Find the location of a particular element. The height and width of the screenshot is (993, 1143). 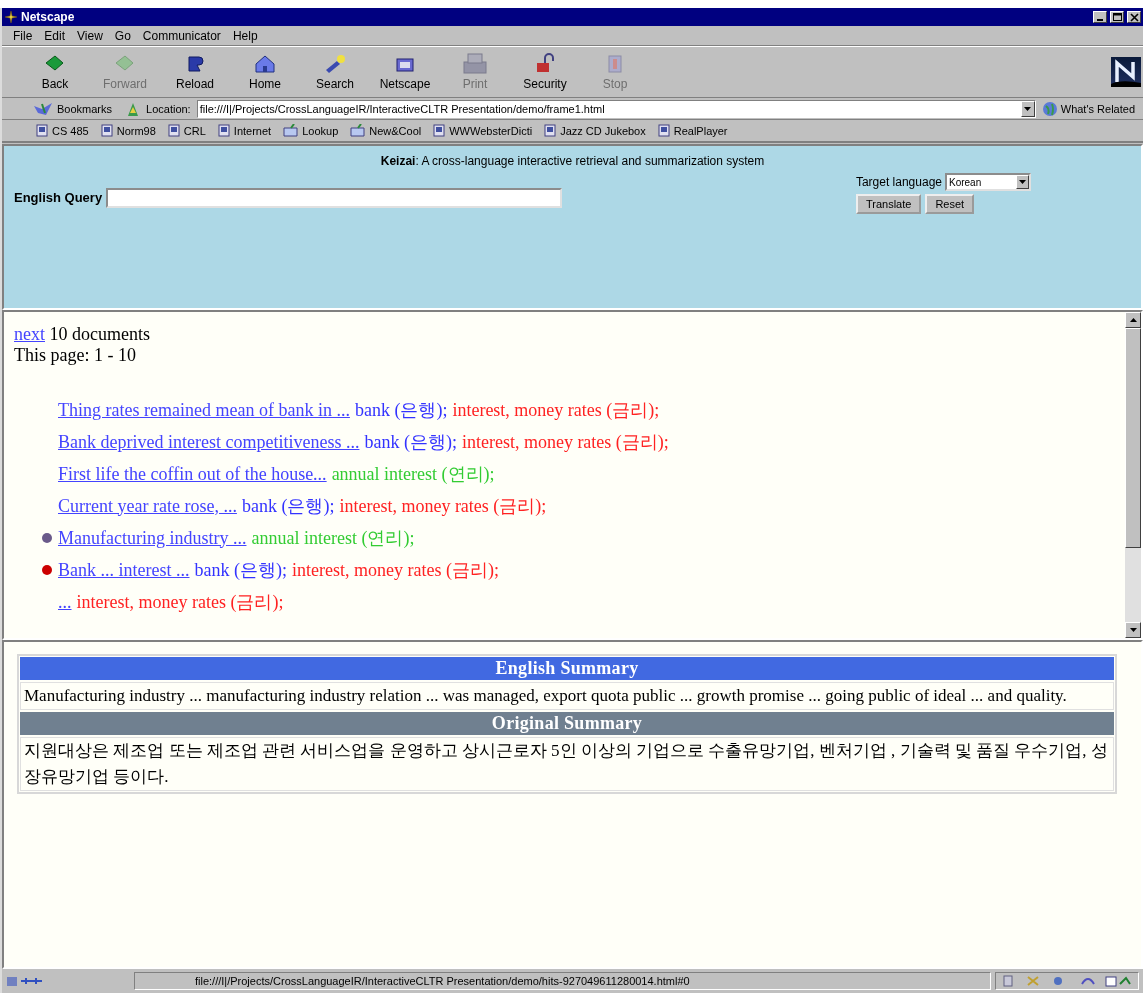

scrollbar is located at coordinates (1133, 475).